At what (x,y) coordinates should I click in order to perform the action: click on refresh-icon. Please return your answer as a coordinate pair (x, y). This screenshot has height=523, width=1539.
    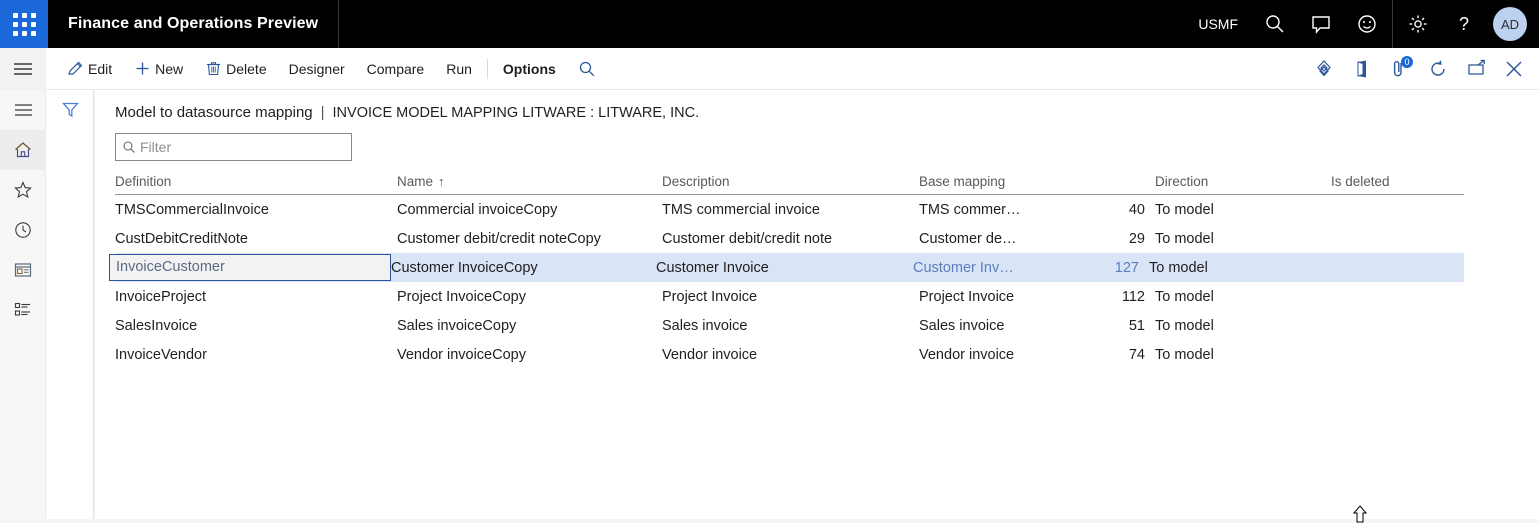
    Looking at the image, I should click on (1438, 69).